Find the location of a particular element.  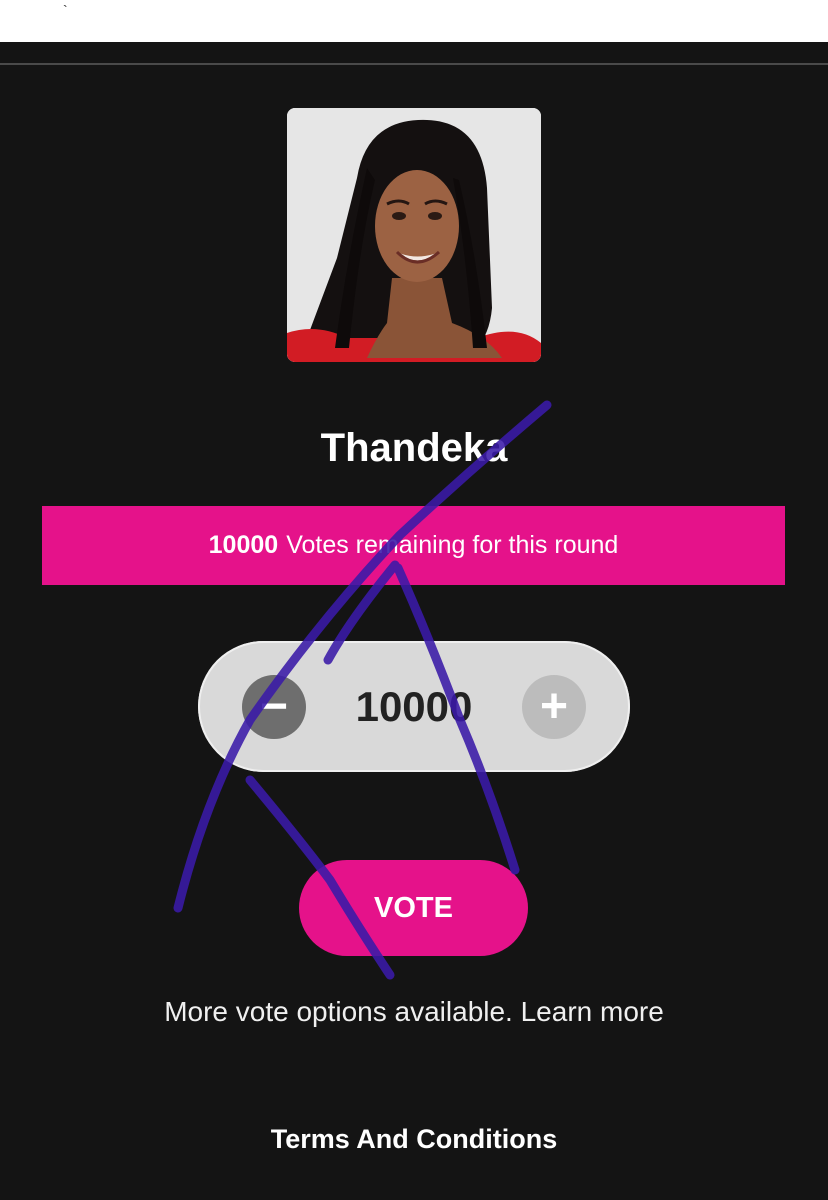

more-vote-options-link: More vote options available. Learn more is located at coordinates (414, 1012).